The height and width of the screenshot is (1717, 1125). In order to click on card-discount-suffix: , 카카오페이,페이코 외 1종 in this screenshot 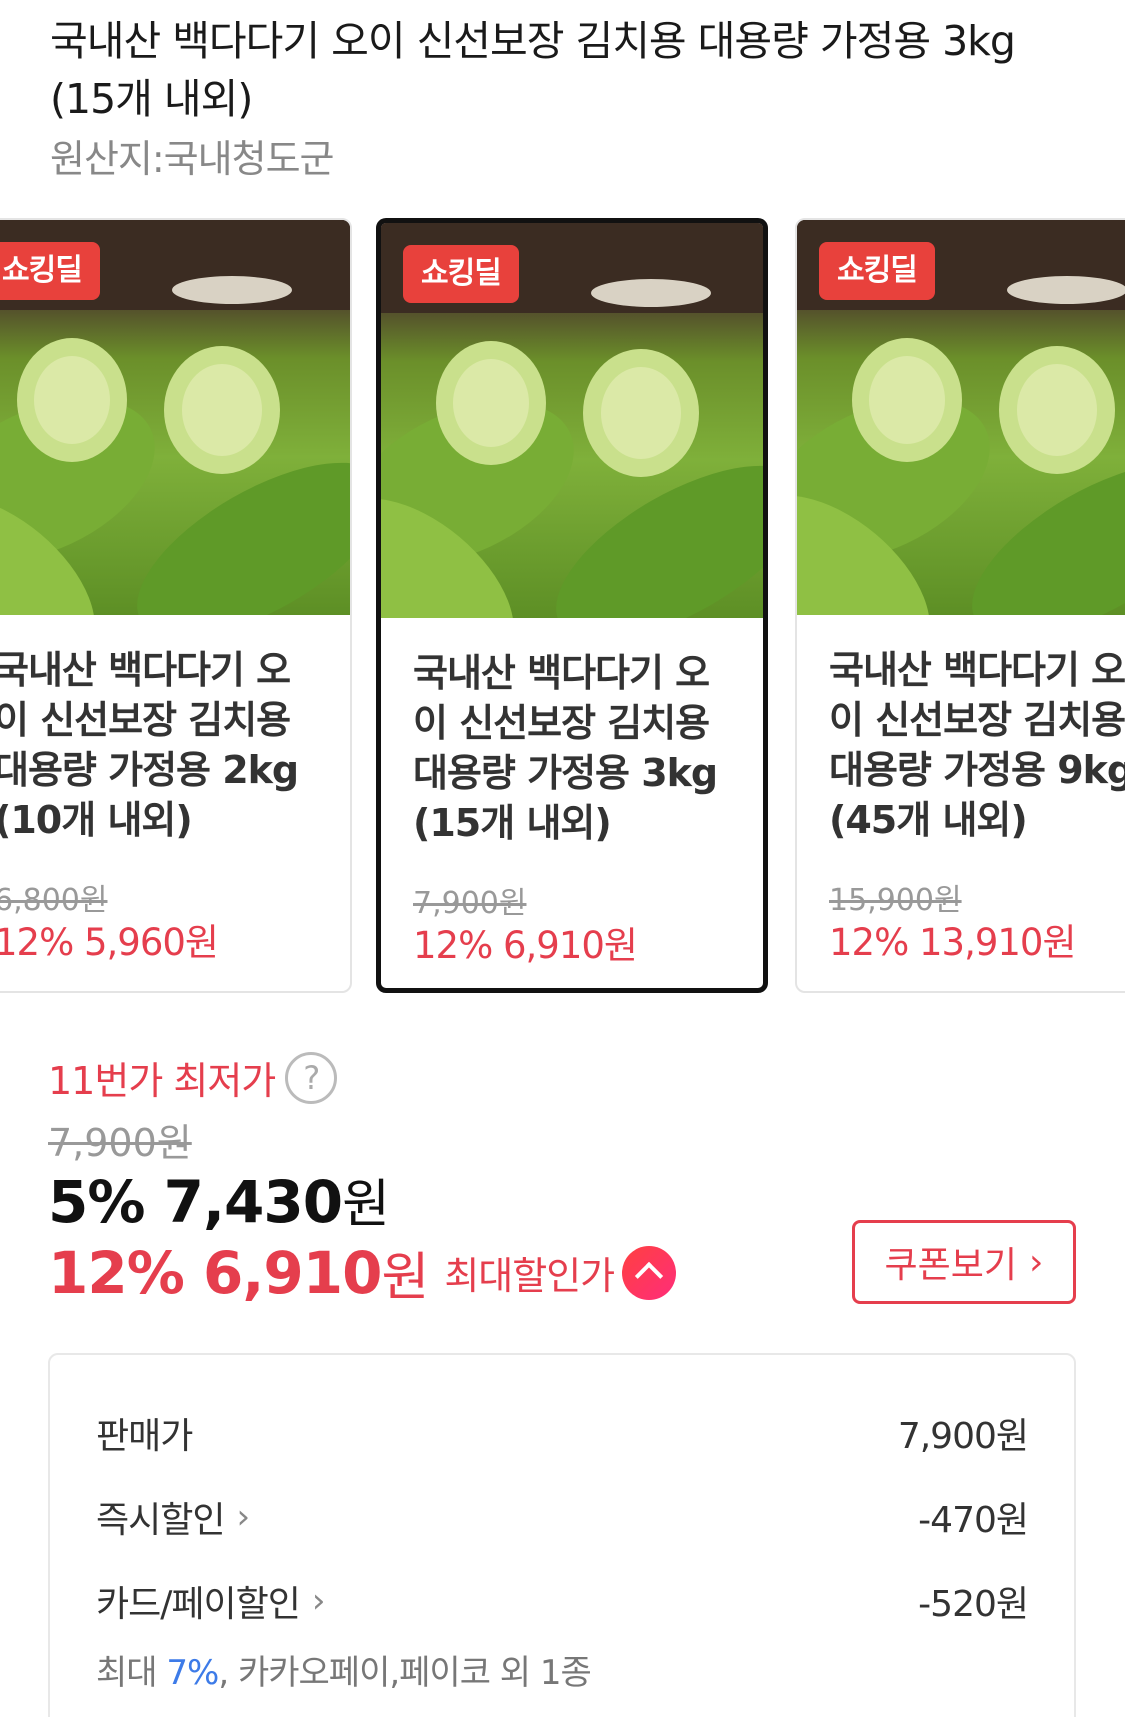, I will do `click(404, 1673)`.